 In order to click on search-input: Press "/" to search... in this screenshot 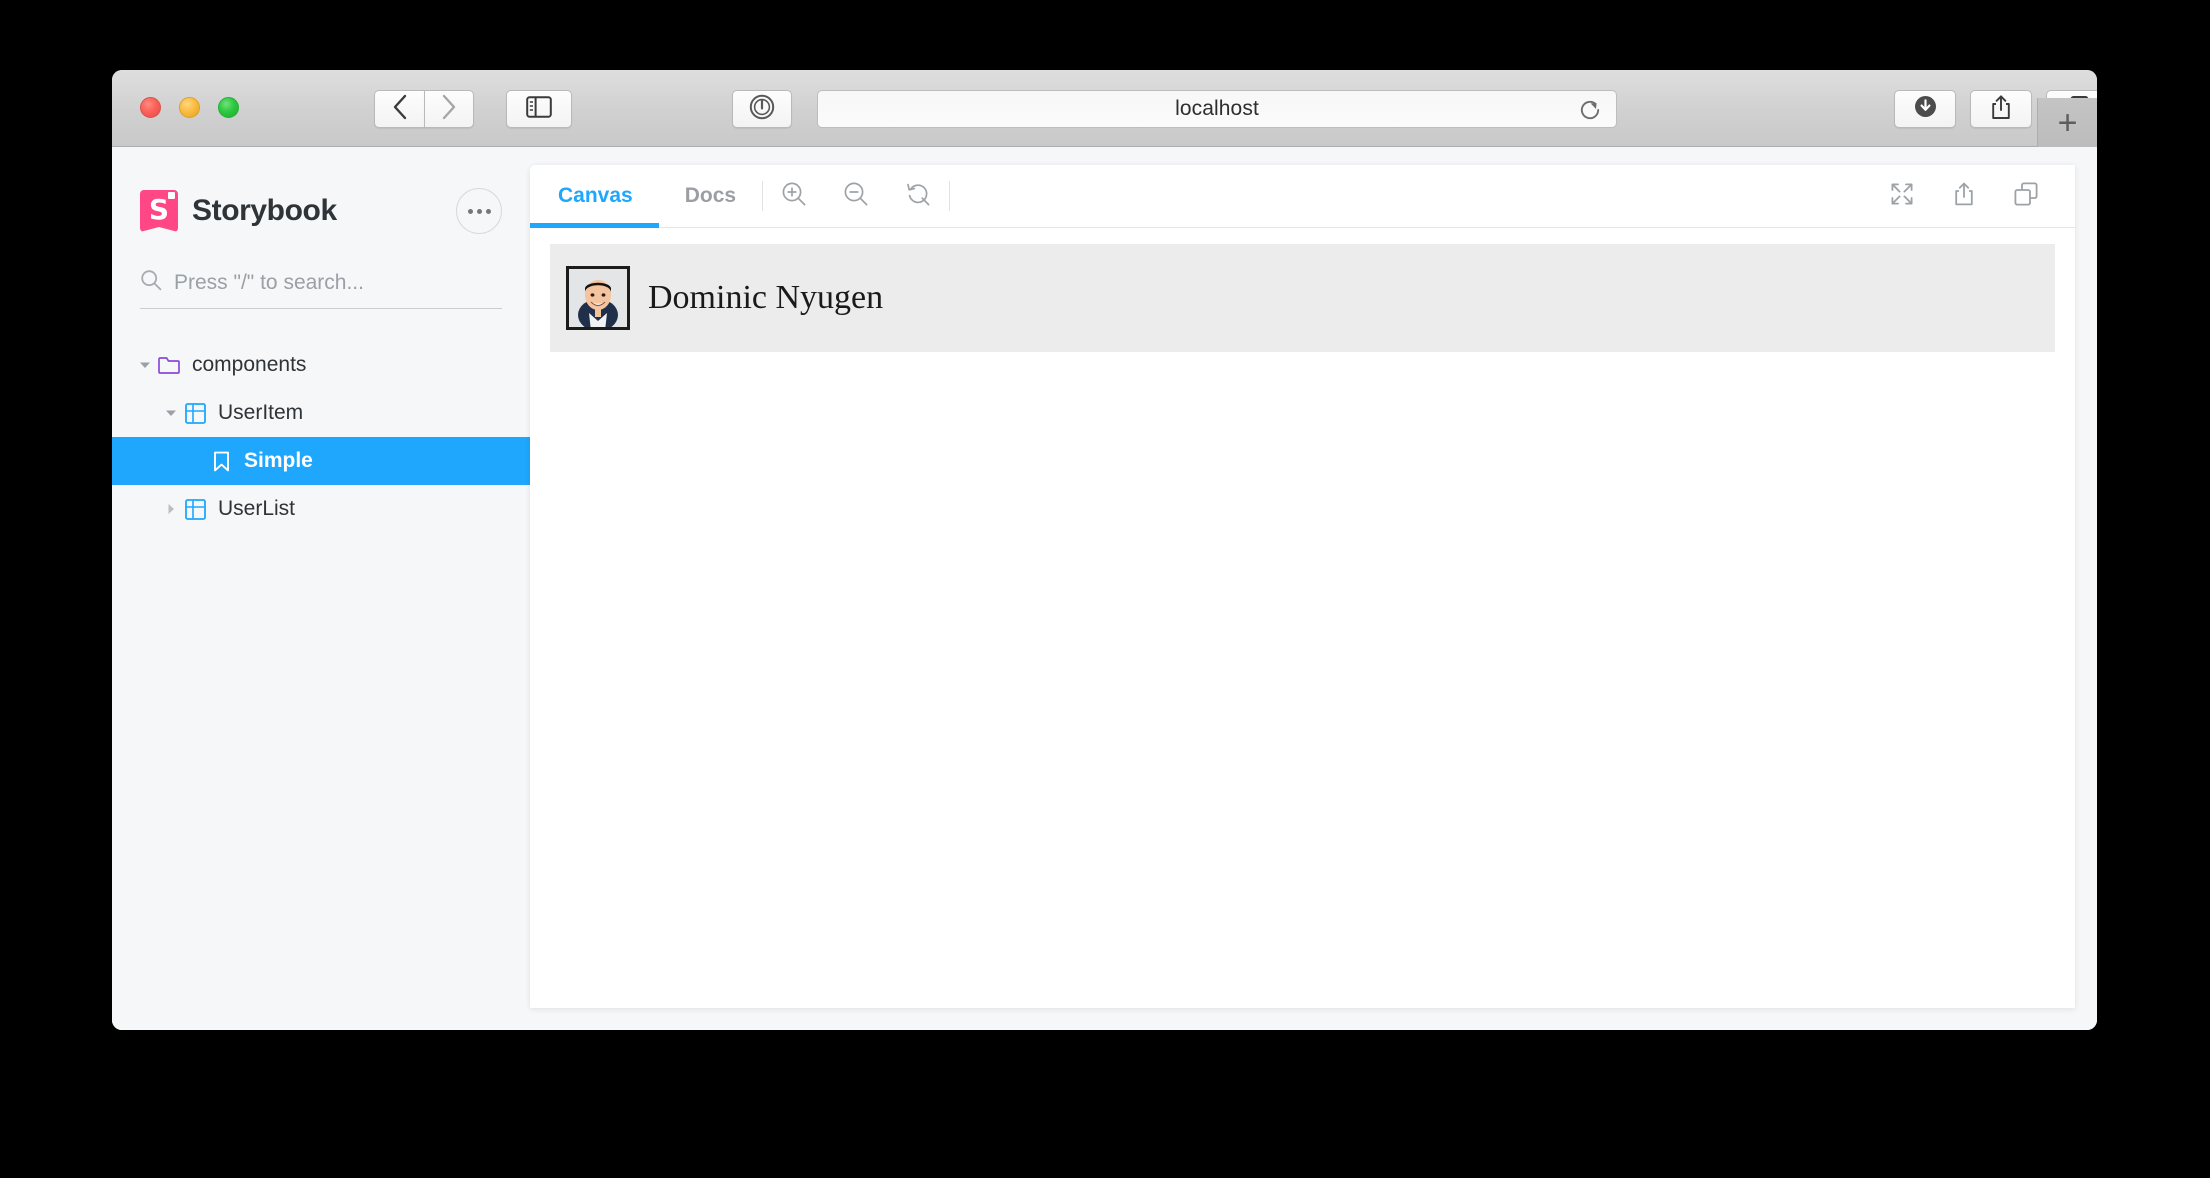, I will do `click(321, 289)`.